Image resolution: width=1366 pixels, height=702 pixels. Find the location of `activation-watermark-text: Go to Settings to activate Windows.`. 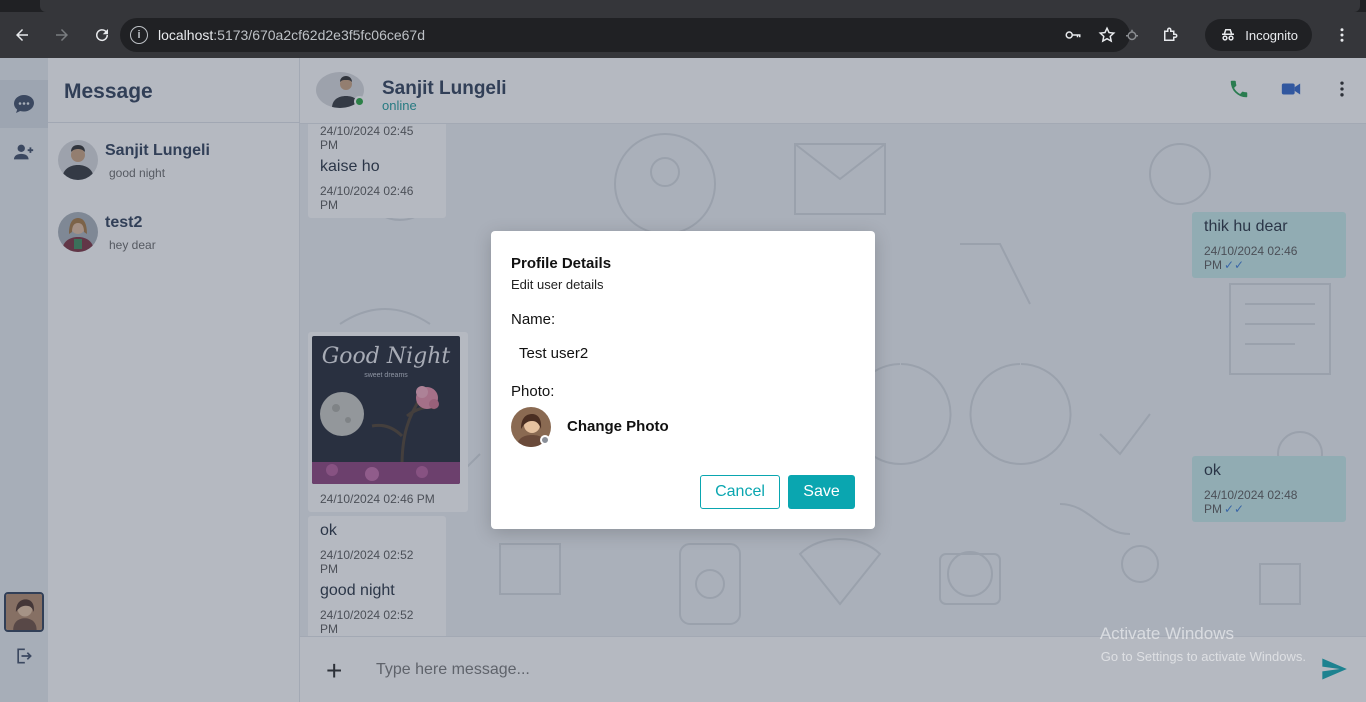

activation-watermark-text: Go to Settings to activate Windows. is located at coordinates (1203, 656).